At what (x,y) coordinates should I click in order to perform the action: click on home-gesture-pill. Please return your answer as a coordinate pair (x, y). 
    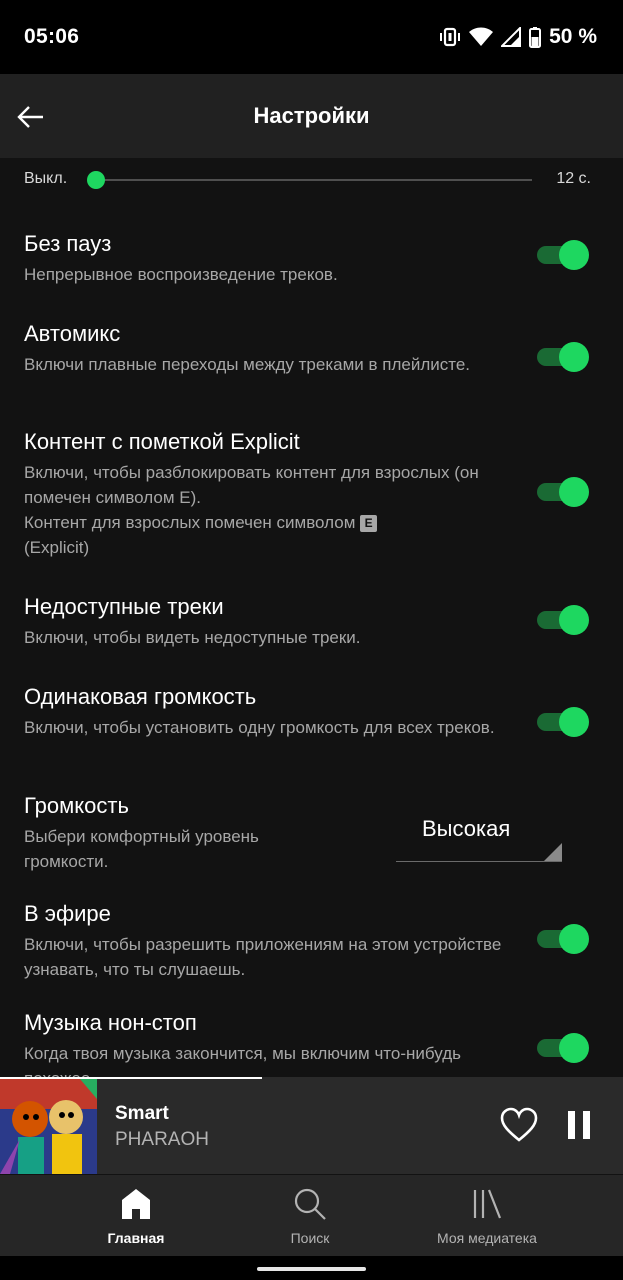
    Looking at the image, I should click on (311, 1269).